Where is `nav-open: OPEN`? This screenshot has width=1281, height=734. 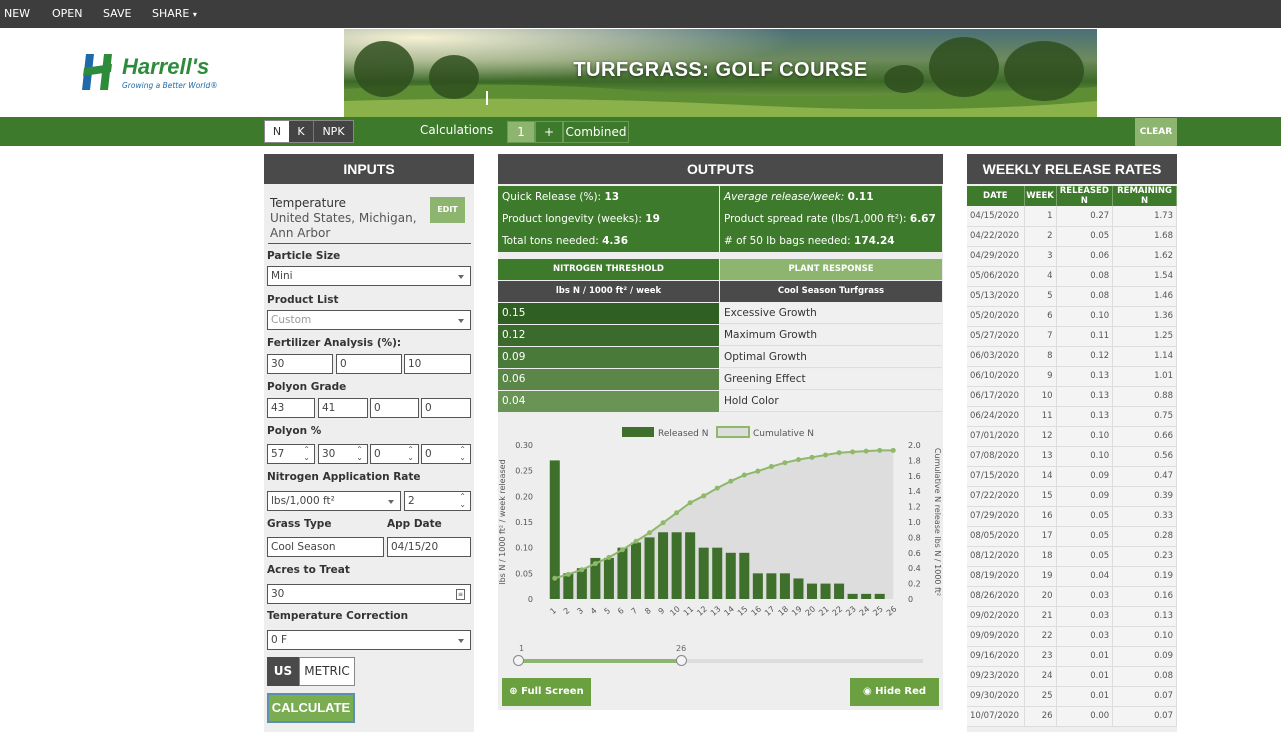 nav-open: OPEN is located at coordinates (67, 13).